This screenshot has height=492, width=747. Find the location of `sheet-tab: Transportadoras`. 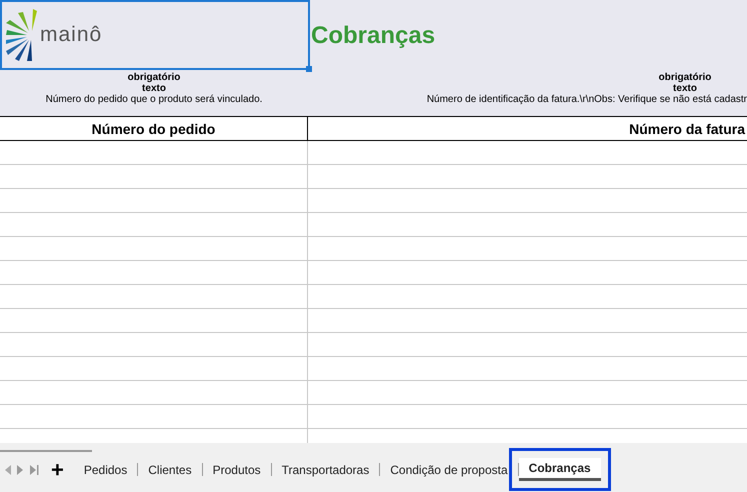

sheet-tab: Transportadoras is located at coordinates (326, 470).